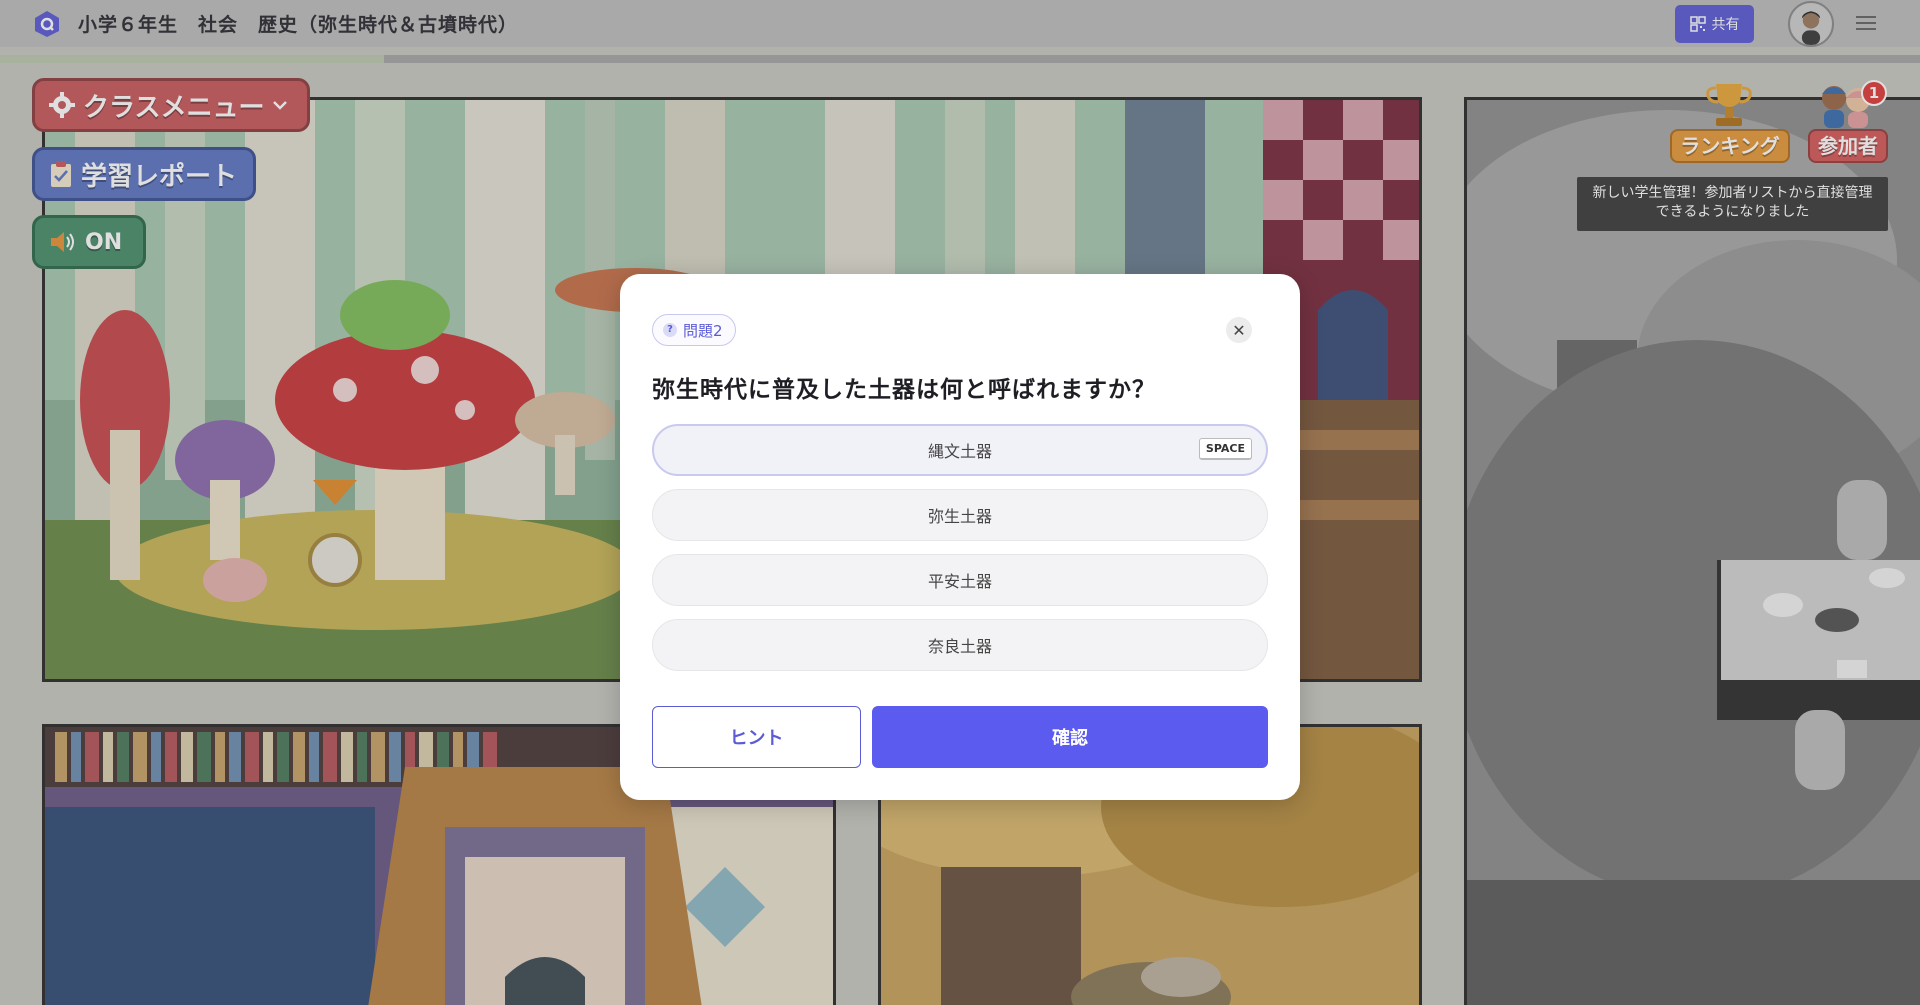 This screenshot has width=1920, height=1005. What do you see at coordinates (280, 105) in the screenshot?
I see `chevron-down-icon` at bounding box center [280, 105].